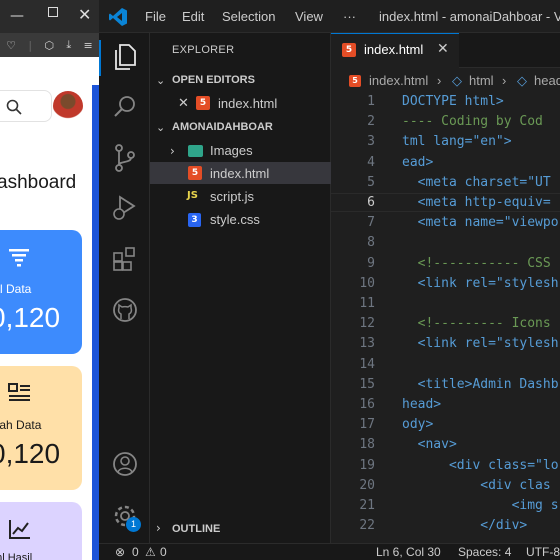  What do you see at coordinates (95, 322) in the screenshot?
I see `page-scrollbar` at bounding box center [95, 322].